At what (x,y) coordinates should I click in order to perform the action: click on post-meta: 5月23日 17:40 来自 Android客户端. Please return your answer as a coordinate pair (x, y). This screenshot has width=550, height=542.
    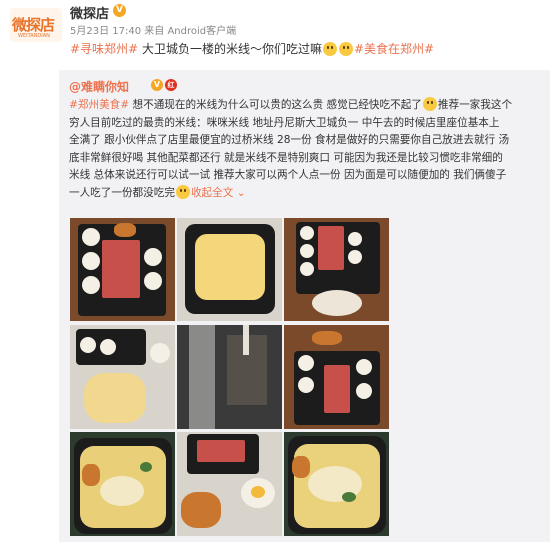
    Looking at the image, I should click on (153, 31).